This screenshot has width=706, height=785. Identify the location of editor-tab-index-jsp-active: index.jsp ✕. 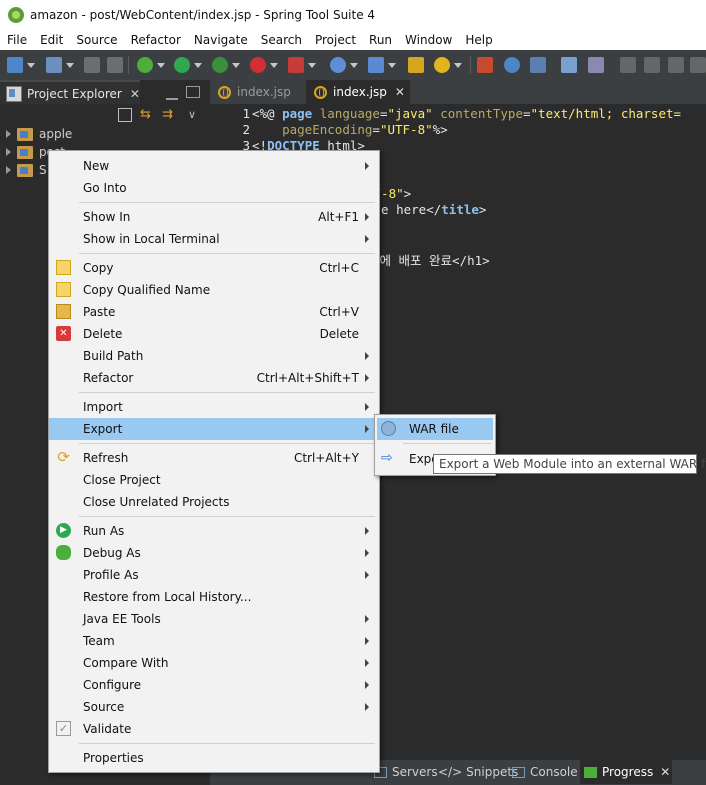
(358, 92).